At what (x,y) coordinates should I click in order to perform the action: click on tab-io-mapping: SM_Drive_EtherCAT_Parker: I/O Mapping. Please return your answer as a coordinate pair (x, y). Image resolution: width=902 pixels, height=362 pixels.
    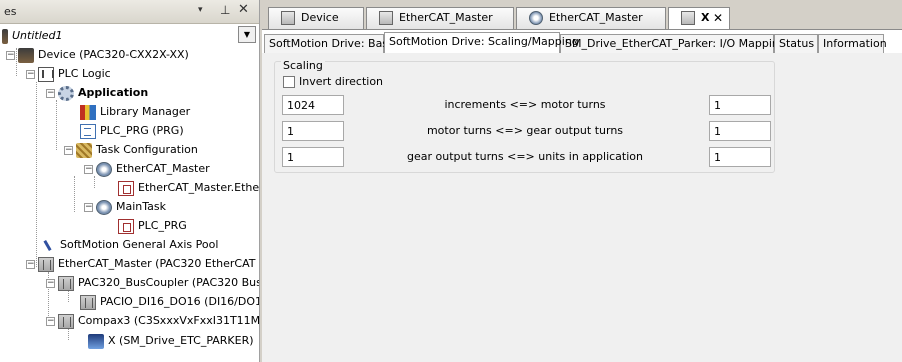
    Looking at the image, I should click on (673, 43).